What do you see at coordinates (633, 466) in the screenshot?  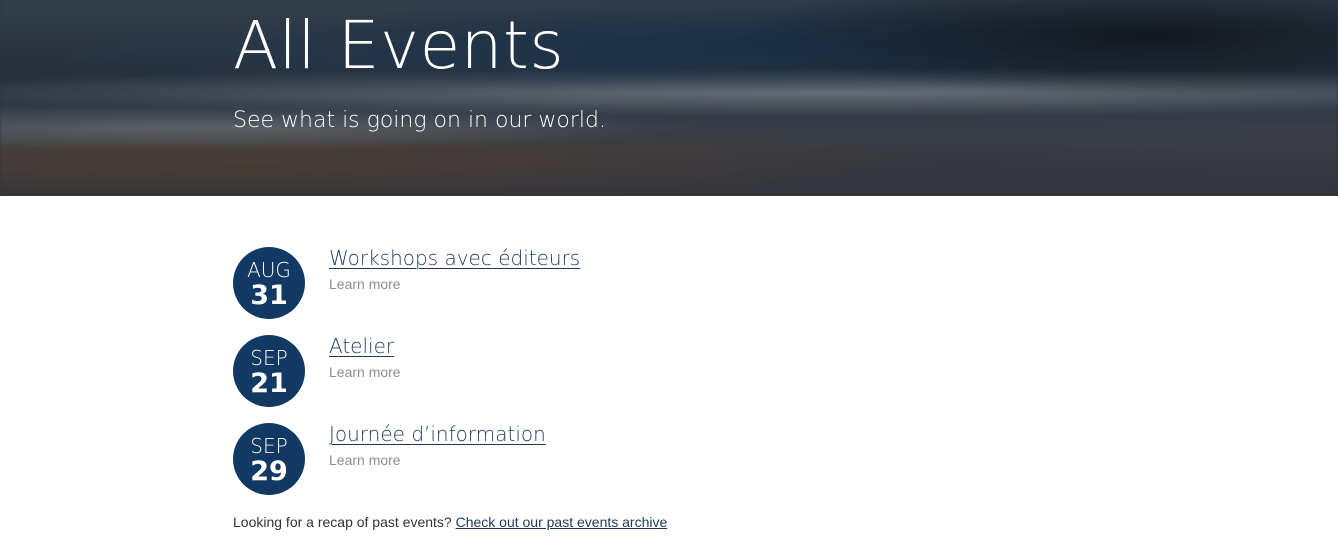 I see `event-item: SEP 29 Journée d’information Learn more` at bounding box center [633, 466].